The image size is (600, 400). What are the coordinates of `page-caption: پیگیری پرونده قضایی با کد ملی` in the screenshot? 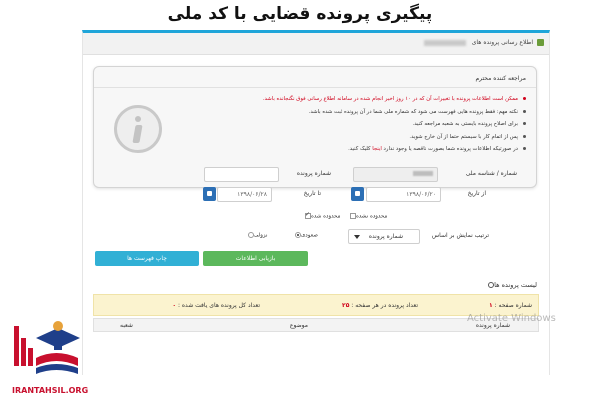 It's located at (300, 14).